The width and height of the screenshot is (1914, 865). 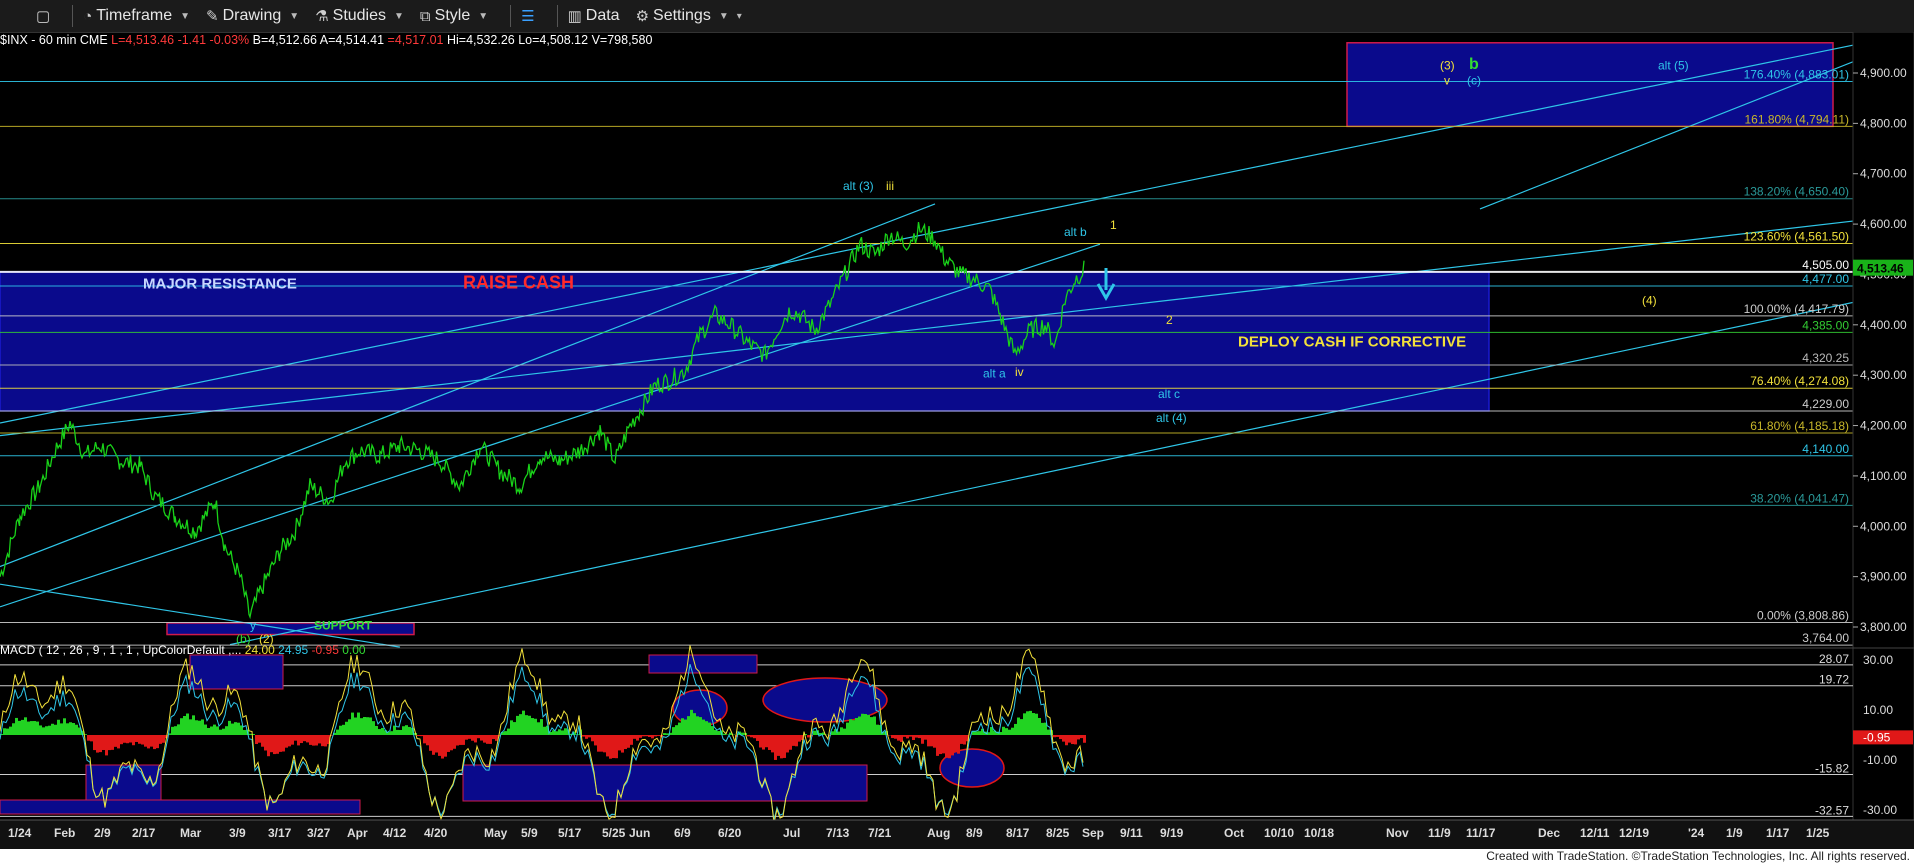 I want to click on settings-button: ⚙ Settings ▼ ▾, so click(x=689, y=16).